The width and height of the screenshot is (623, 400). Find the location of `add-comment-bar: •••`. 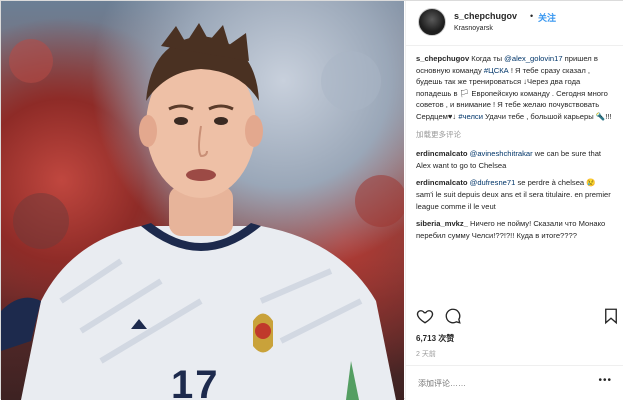

add-comment-bar: ••• is located at coordinates (514, 382).